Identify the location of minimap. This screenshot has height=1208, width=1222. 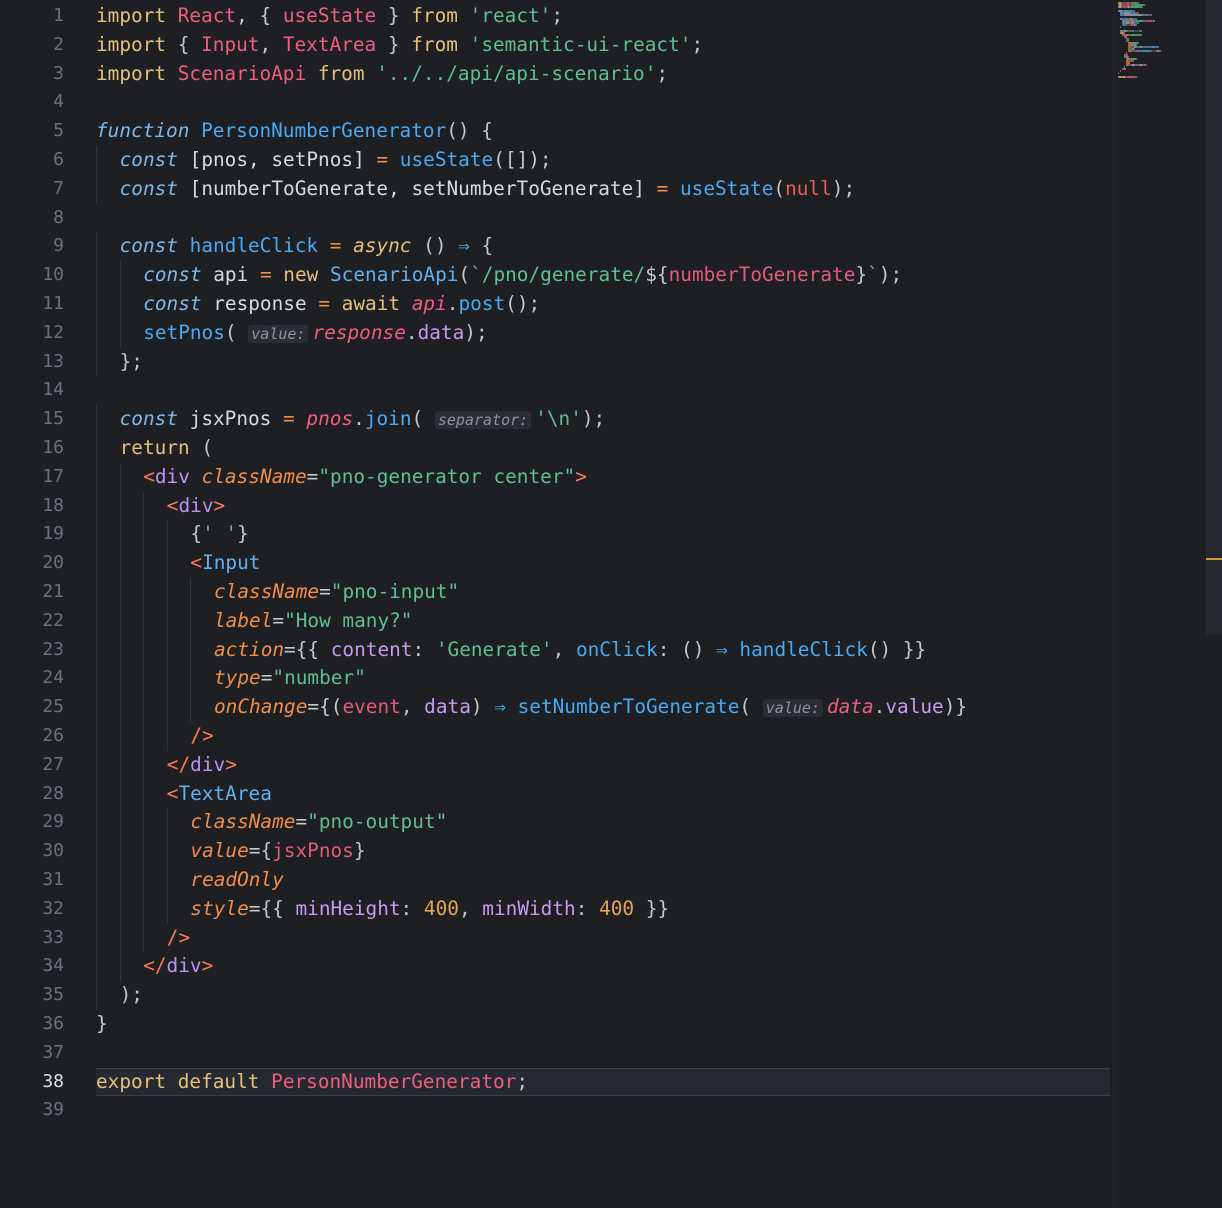
(1162, 42).